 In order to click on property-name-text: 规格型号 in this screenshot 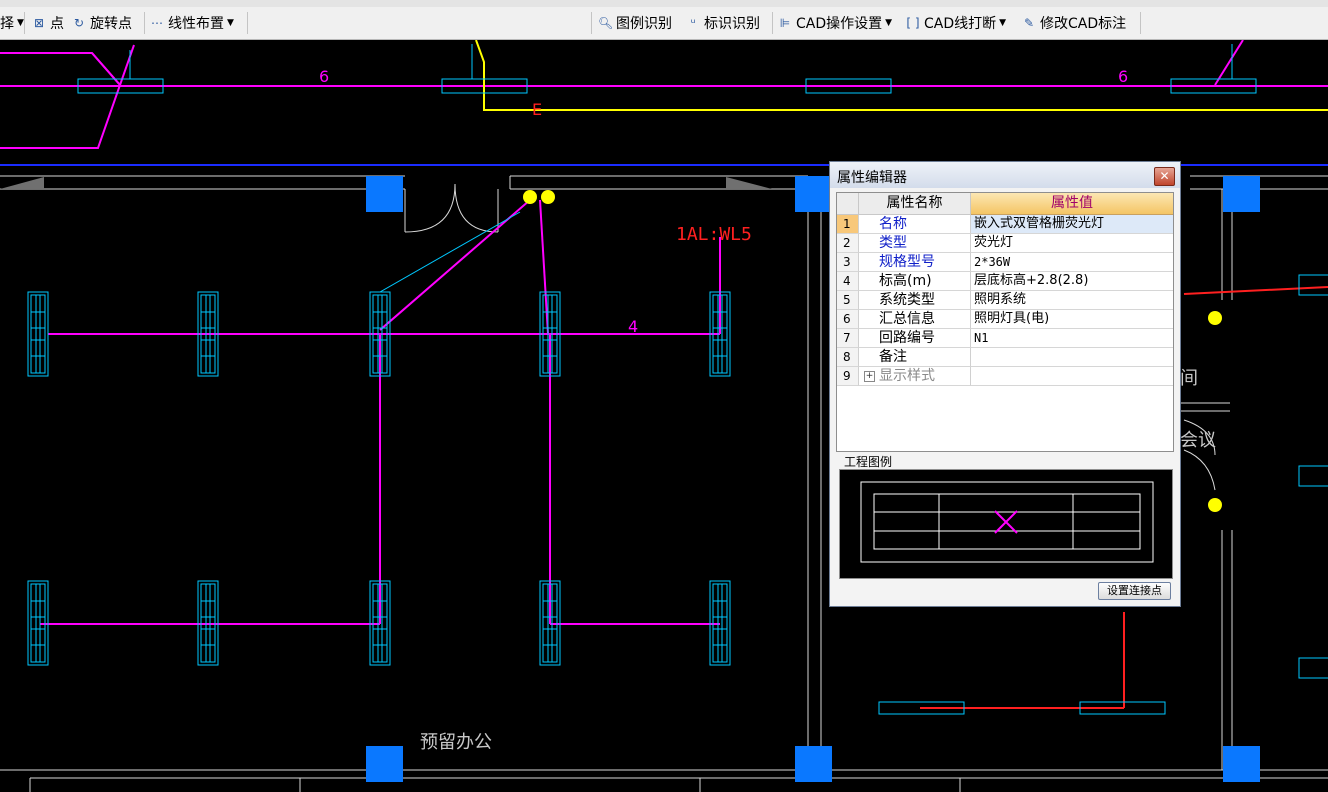, I will do `click(907, 262)`.